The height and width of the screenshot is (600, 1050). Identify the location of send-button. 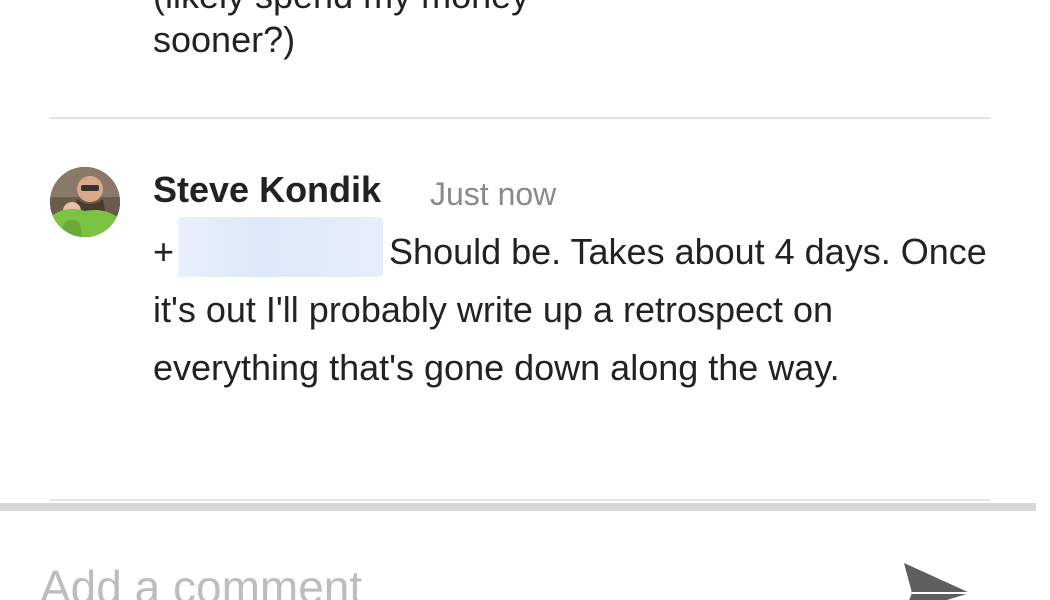
(938, 581).